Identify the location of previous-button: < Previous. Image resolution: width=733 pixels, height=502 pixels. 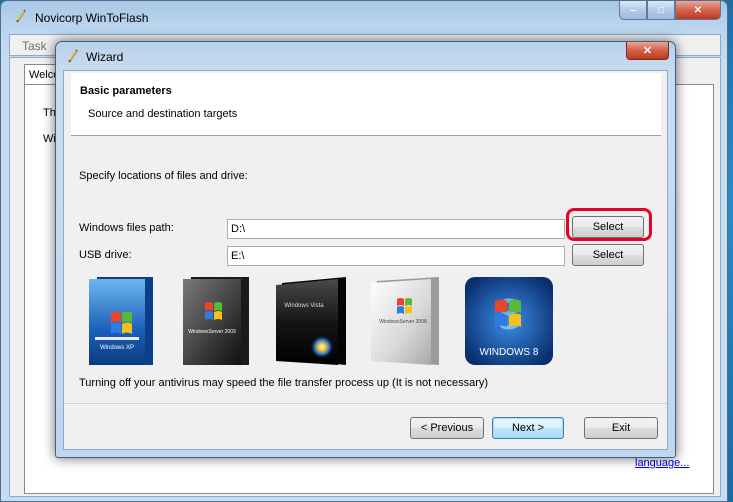
(447, 428).